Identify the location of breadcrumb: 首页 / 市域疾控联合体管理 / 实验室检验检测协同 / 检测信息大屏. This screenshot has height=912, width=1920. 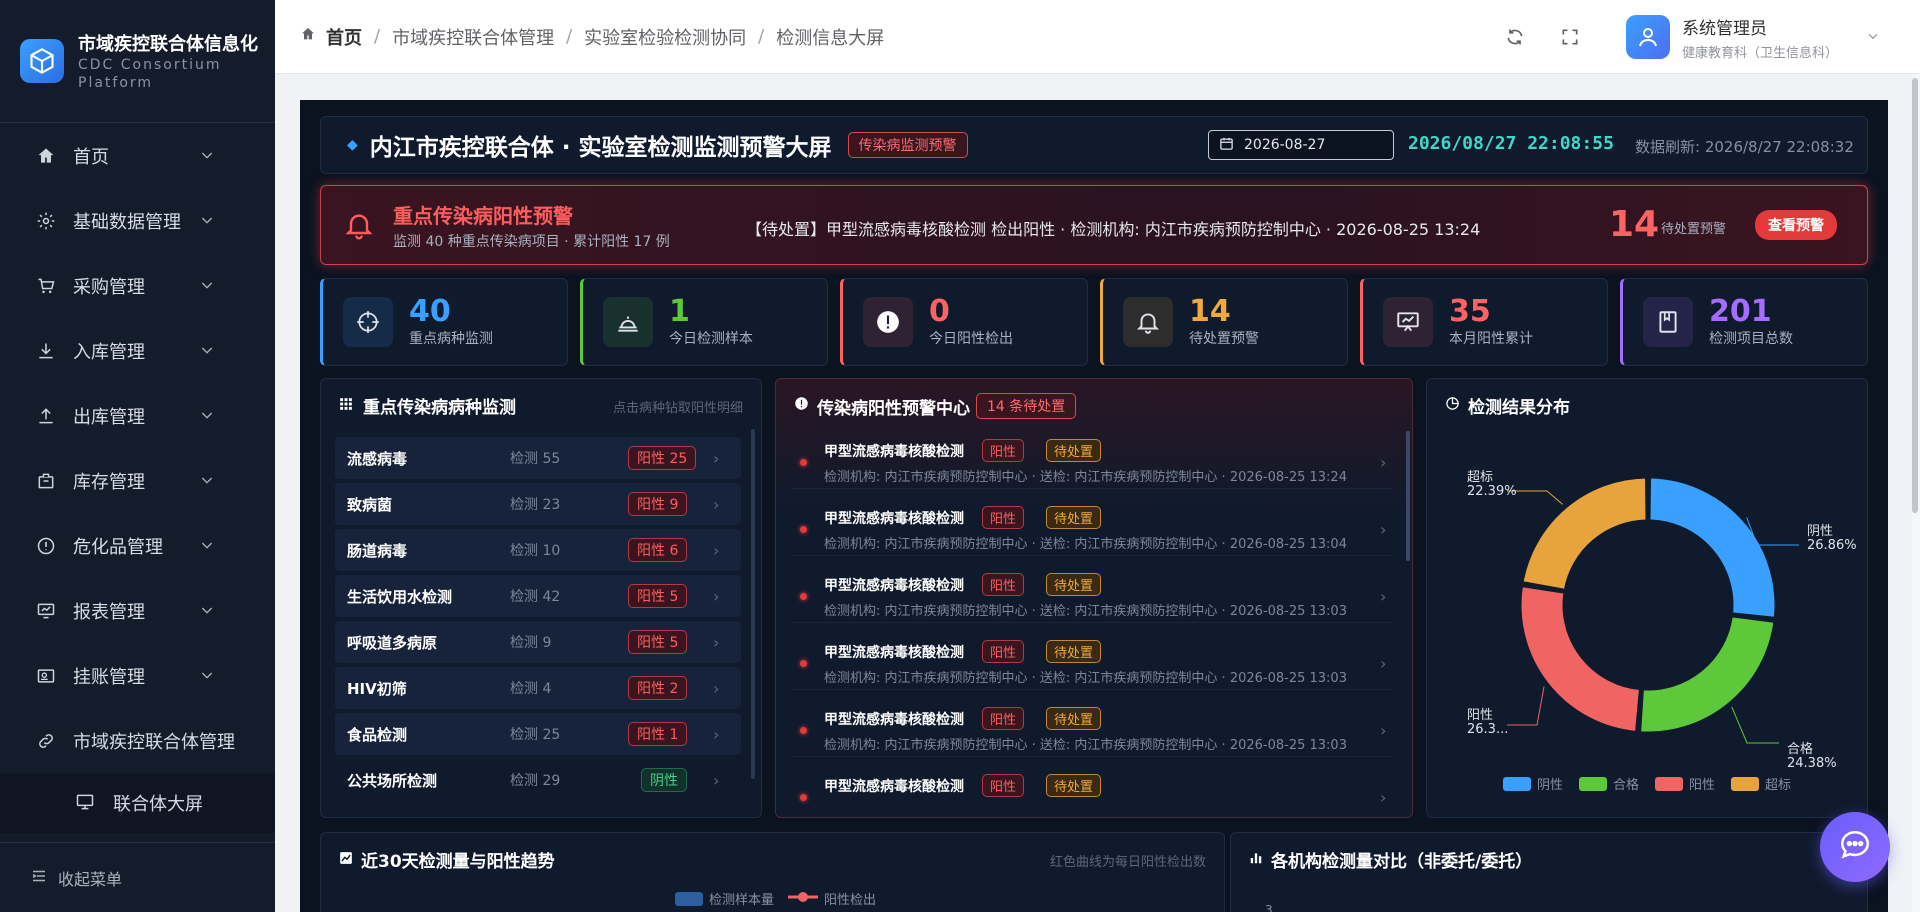
(579, 37).